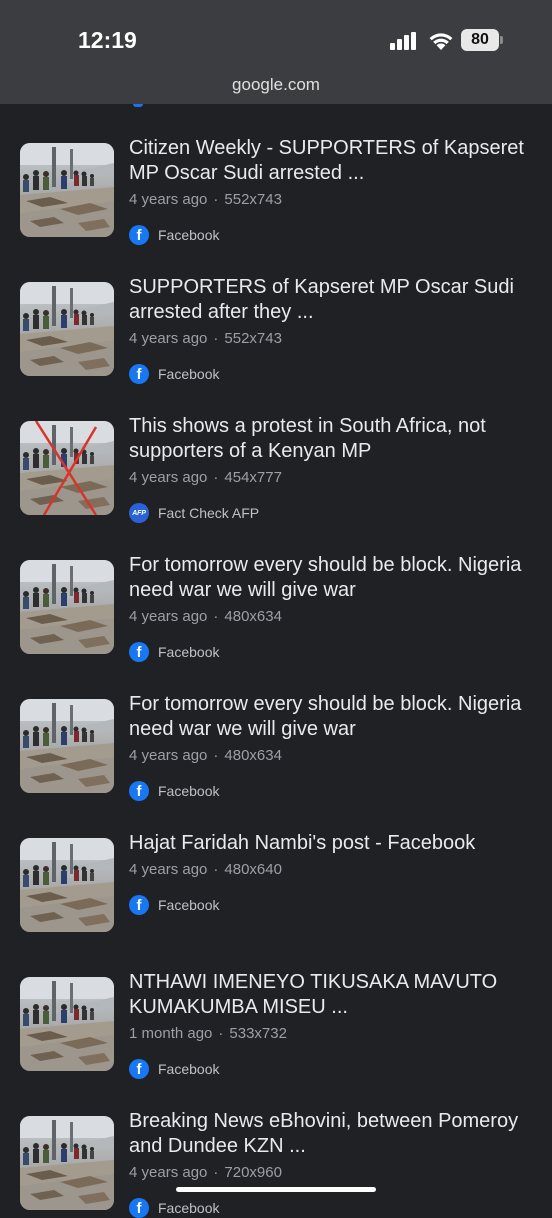  I want to click on result-meta: 4 years ago · 480x640, so click(205, 869).